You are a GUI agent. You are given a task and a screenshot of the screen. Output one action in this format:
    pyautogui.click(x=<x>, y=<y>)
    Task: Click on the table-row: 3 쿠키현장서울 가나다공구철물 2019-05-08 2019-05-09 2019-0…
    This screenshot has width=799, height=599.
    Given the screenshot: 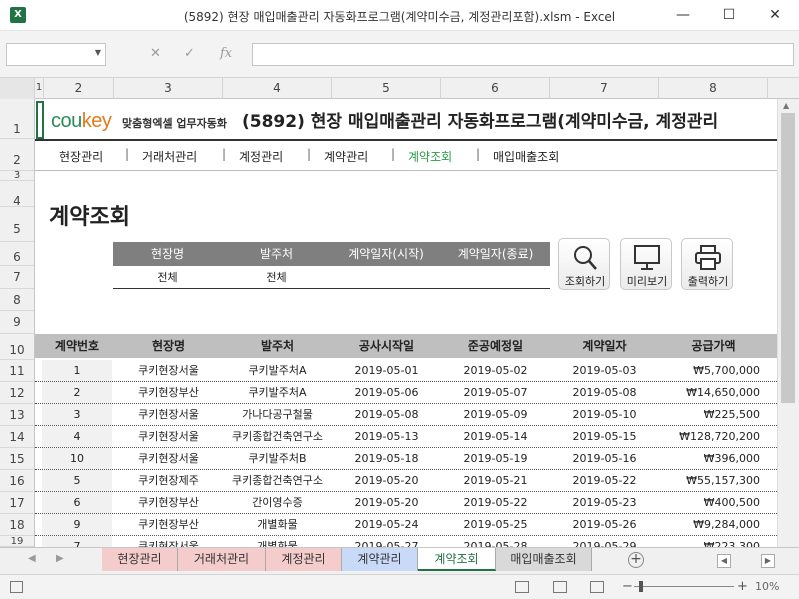 What is the action you would take?
    pyautogui.click(x=406, y=415)
    